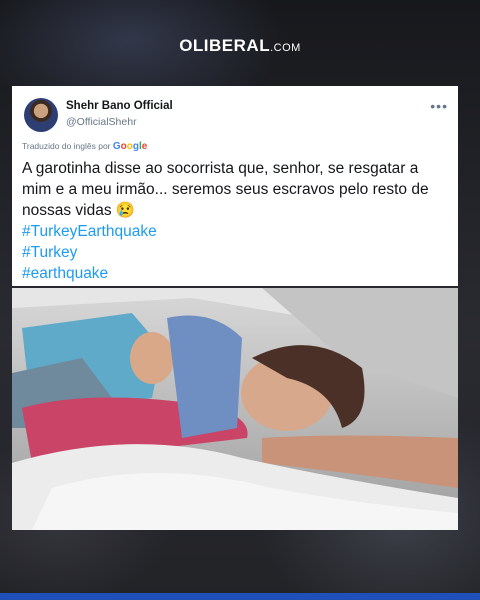  I want to click on hashtag-list: #TurkeyEarthquake #Turkey #earthquake, so click(89, 252).